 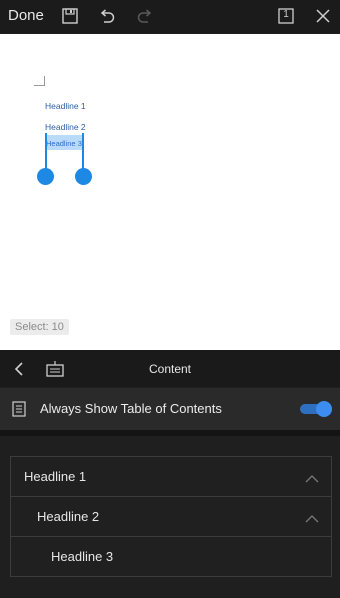 I want to click on page-count-icon: 1, so click(x=286, y=16).